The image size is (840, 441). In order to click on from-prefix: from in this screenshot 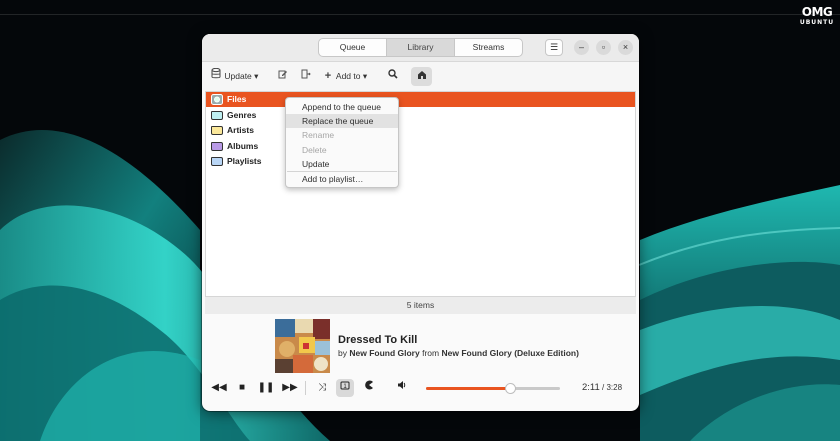, I will do `click(431, 353)`.